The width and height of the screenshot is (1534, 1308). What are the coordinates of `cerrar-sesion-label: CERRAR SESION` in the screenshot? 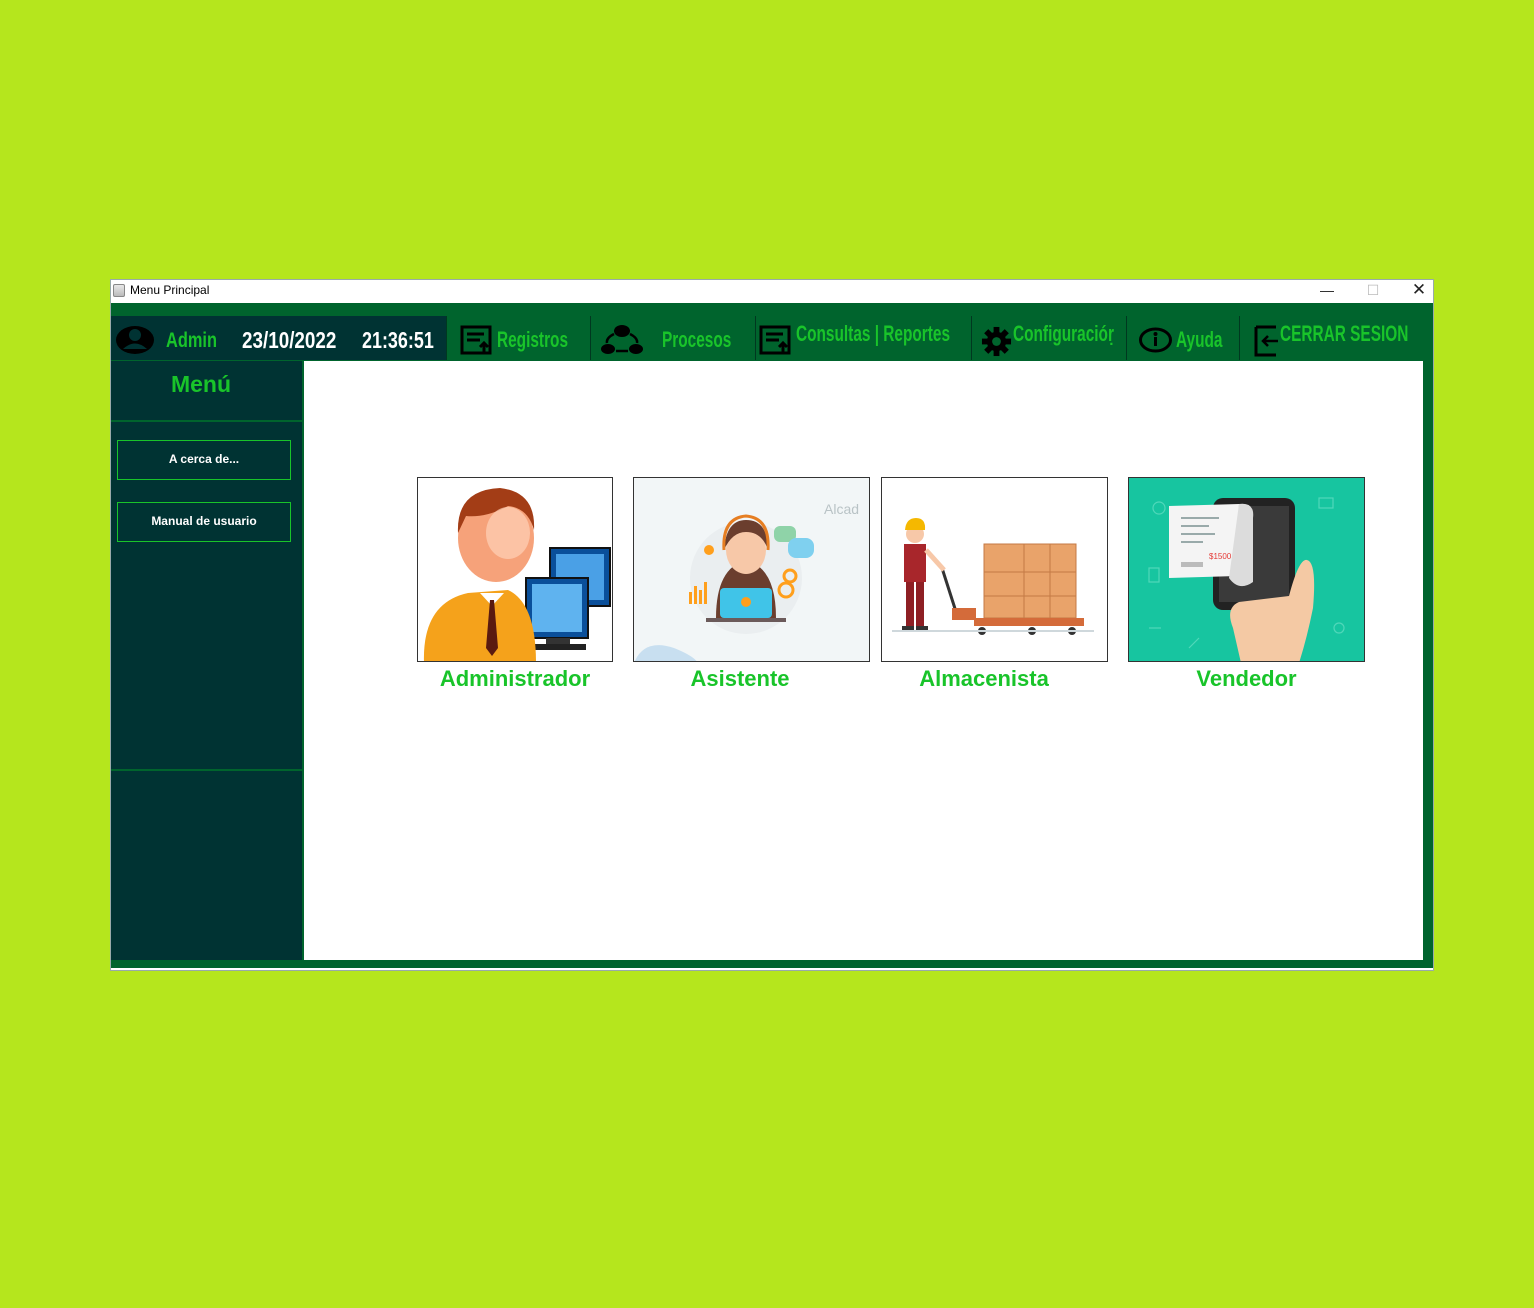 It's located at (1344, 333).